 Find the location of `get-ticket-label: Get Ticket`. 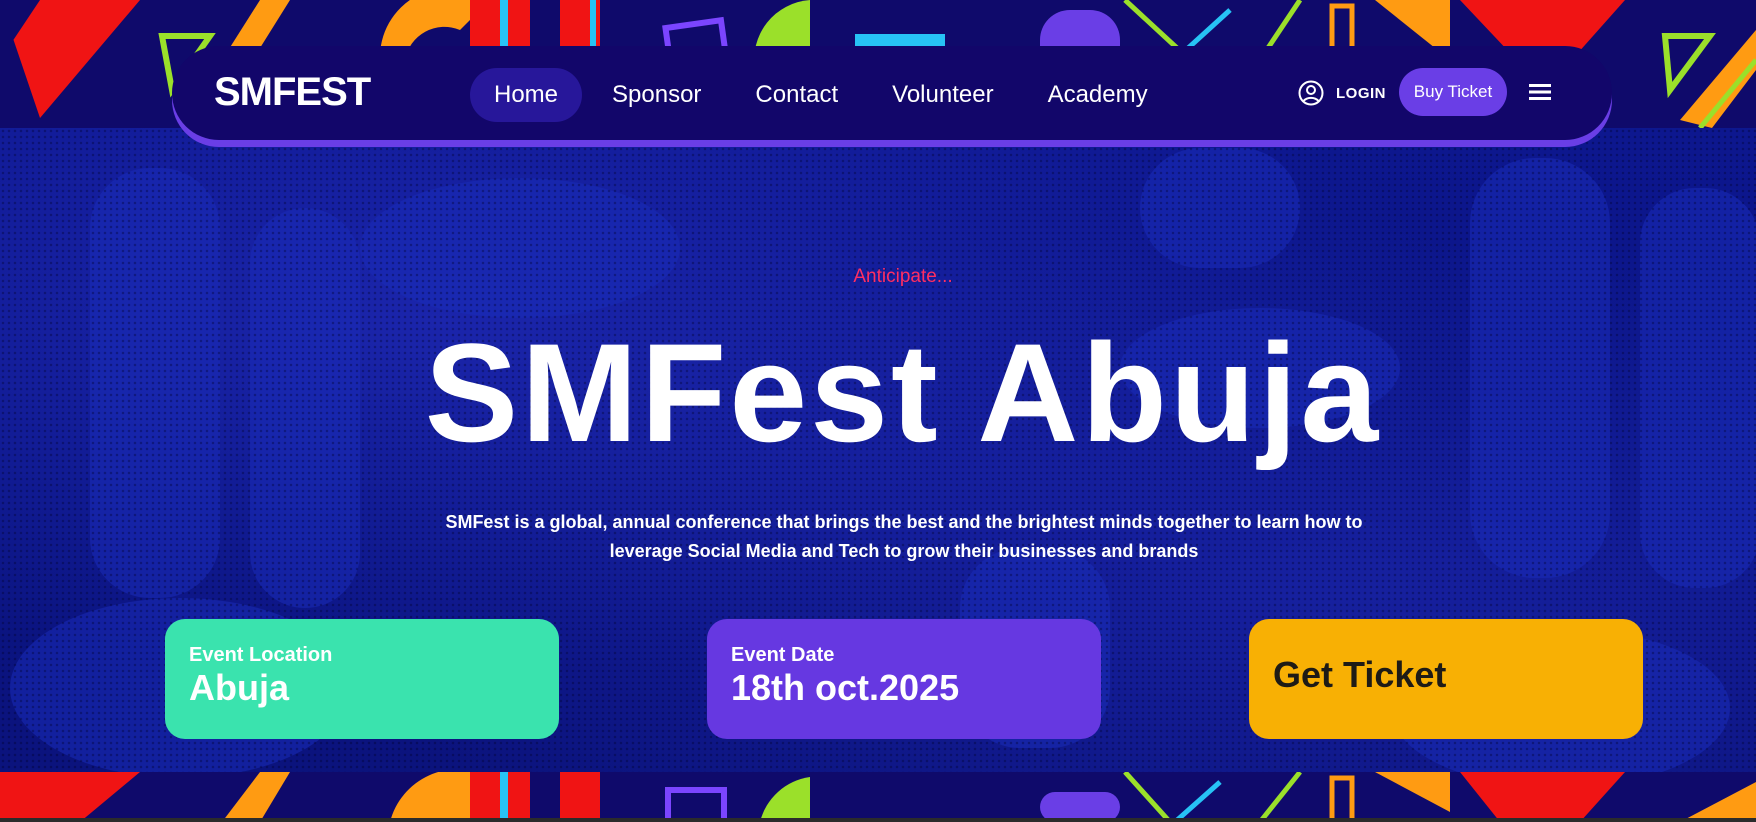

get-ticket-label: Get Ticket is located at coordinates (1360, 674).